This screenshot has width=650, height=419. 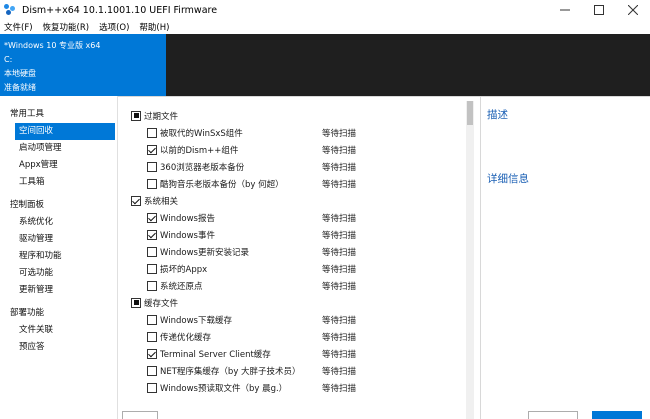 I want to click on list-item: Windows下载缓存 等待扫描, so click(x=298, y=319).